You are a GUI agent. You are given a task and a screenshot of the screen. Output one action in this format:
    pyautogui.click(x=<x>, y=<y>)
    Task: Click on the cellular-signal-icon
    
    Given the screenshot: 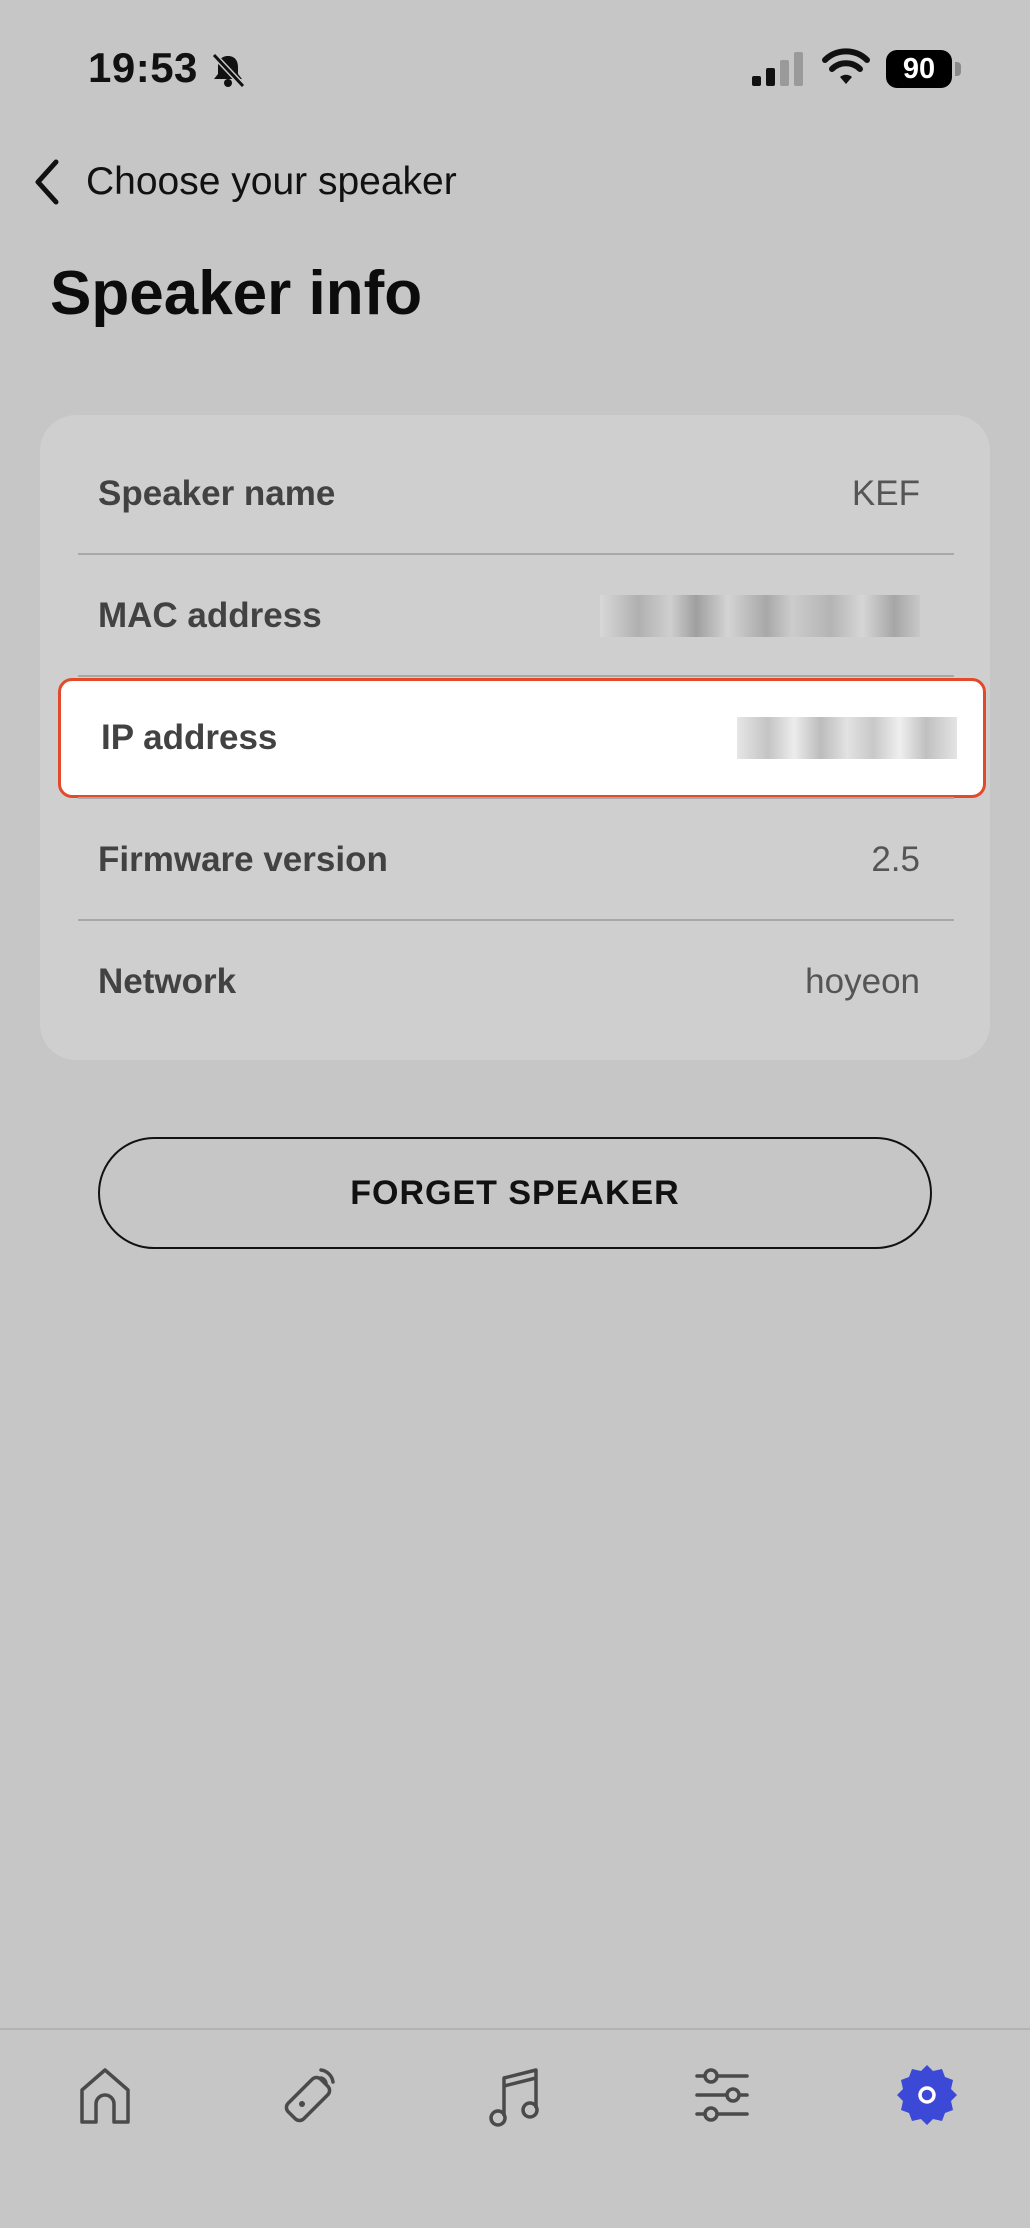 What is the action you would take?
    pyautogui.click(x=777, y=69)
    